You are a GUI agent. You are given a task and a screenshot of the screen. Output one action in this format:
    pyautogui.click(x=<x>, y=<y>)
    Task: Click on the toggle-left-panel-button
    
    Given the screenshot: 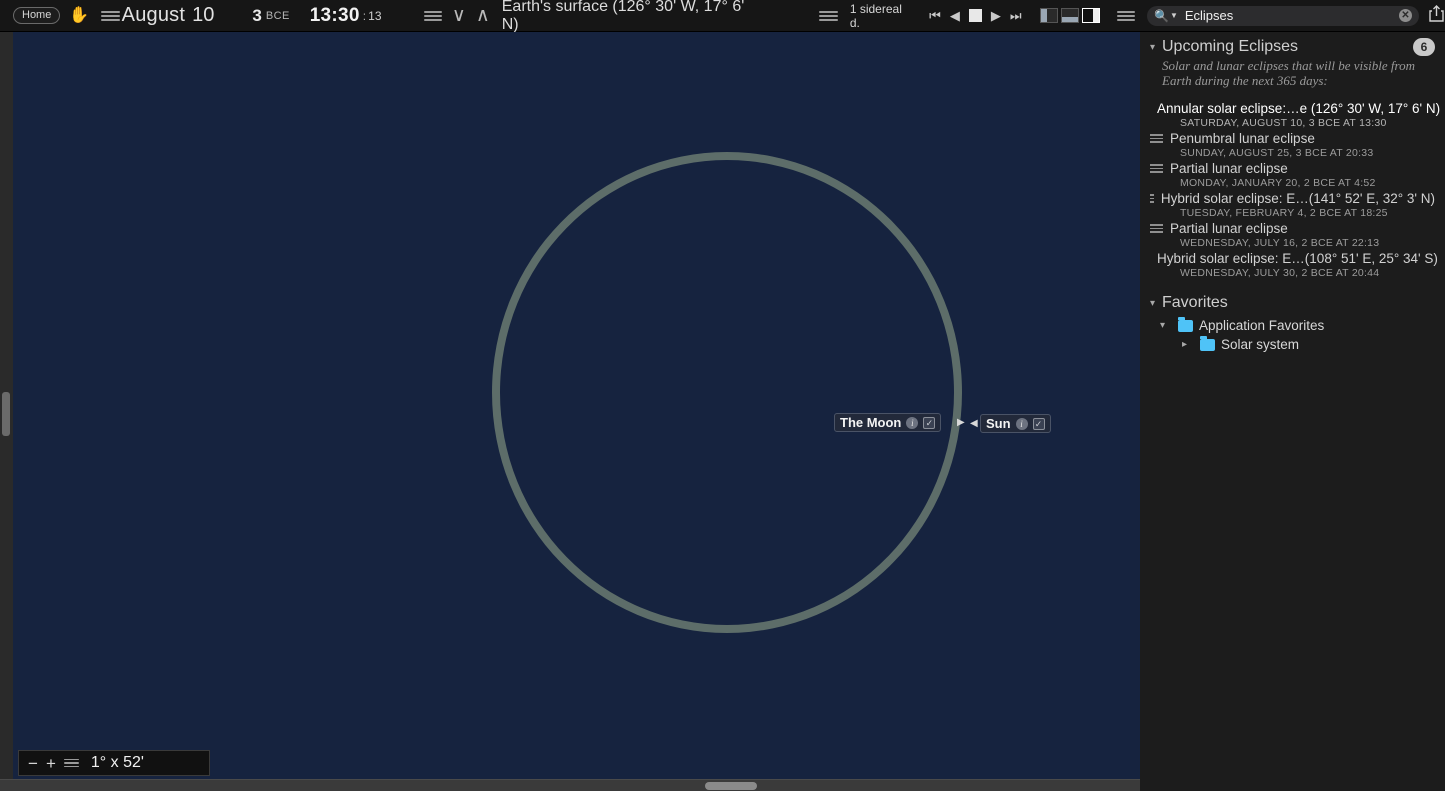 What is the action you would take?
    pyautogui.click(x=1048, y=15)
    